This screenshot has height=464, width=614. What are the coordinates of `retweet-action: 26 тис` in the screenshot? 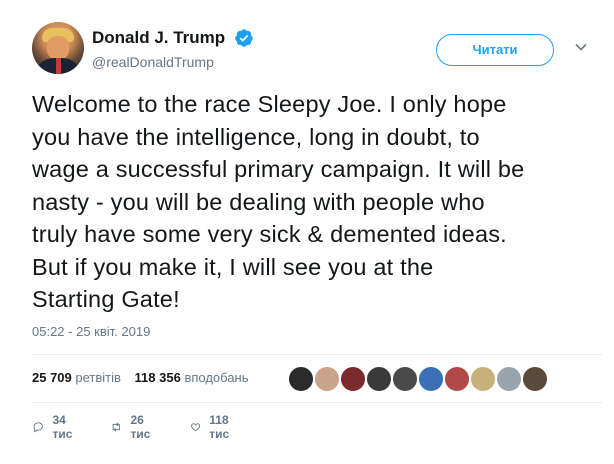 It's located at (133, 427).